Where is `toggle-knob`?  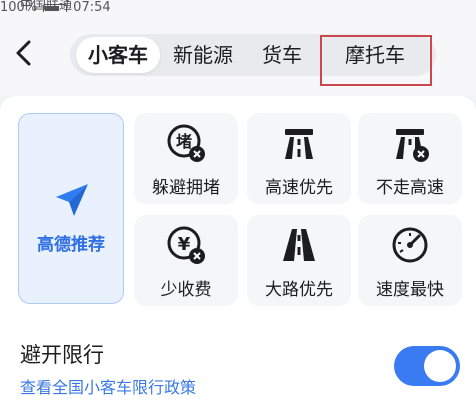
toggle-knob is located at coordinates (440, 366).